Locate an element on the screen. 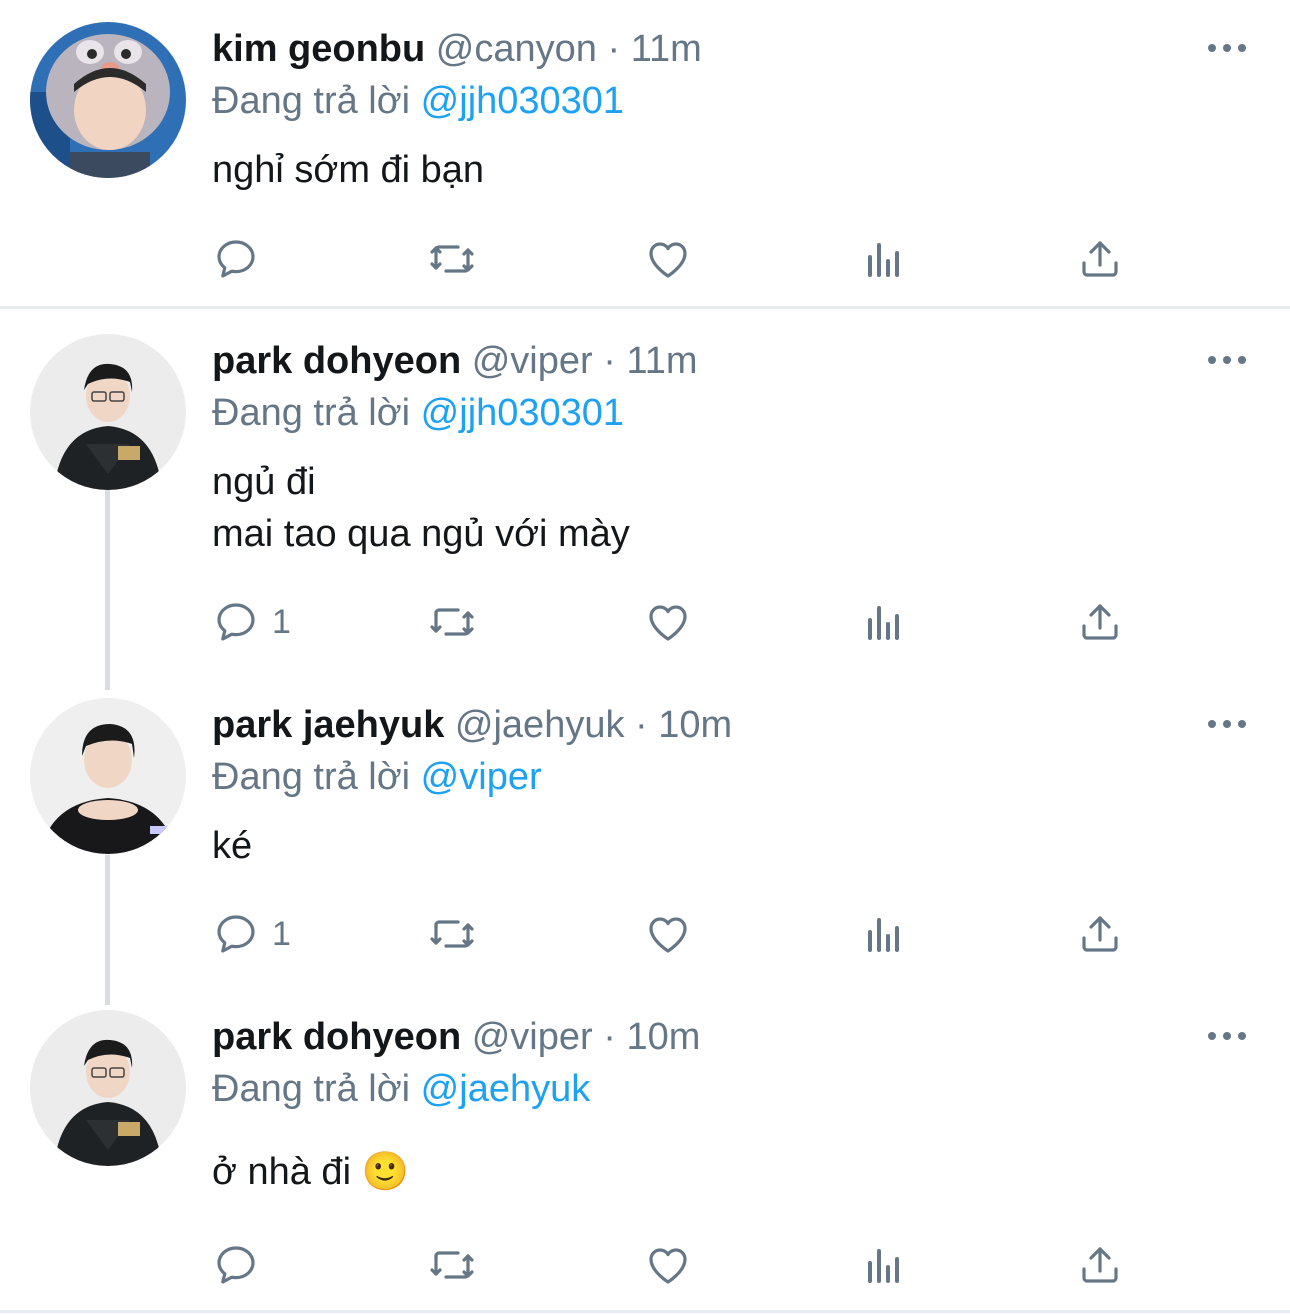  tweet-text-line: ngủ đi is located at coordinates (264, 482).